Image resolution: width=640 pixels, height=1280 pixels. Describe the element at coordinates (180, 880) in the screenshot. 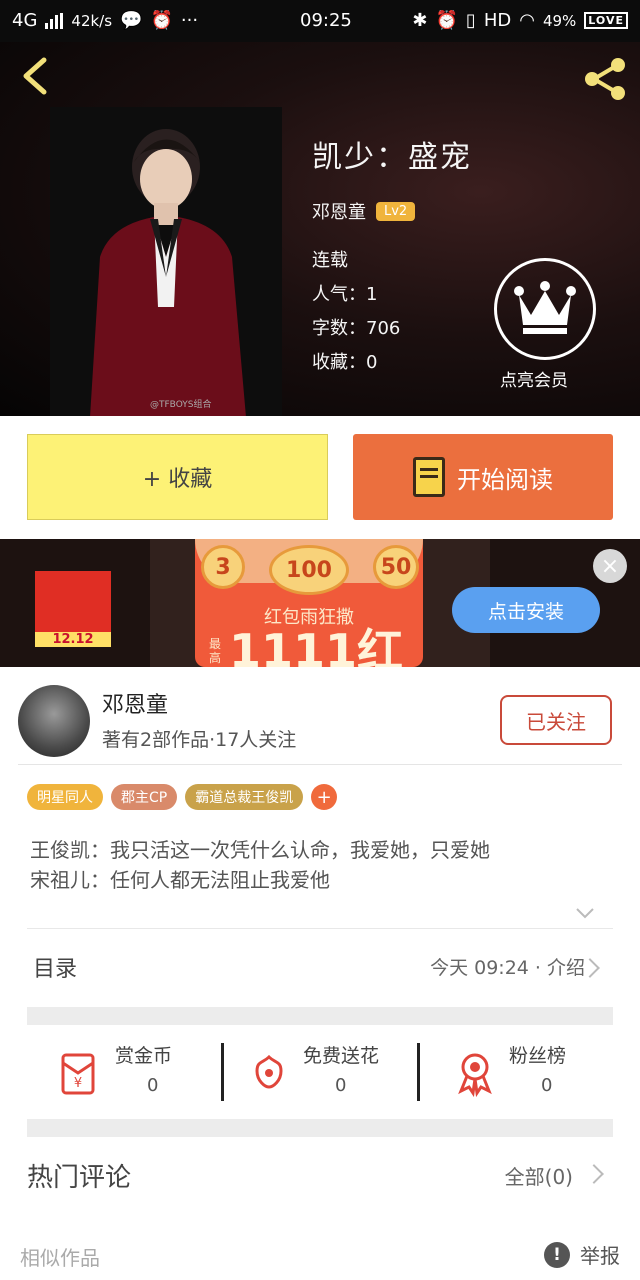

I see `desc-line: 宋祖儿：任何人都无法阻止我爱他` at that location.